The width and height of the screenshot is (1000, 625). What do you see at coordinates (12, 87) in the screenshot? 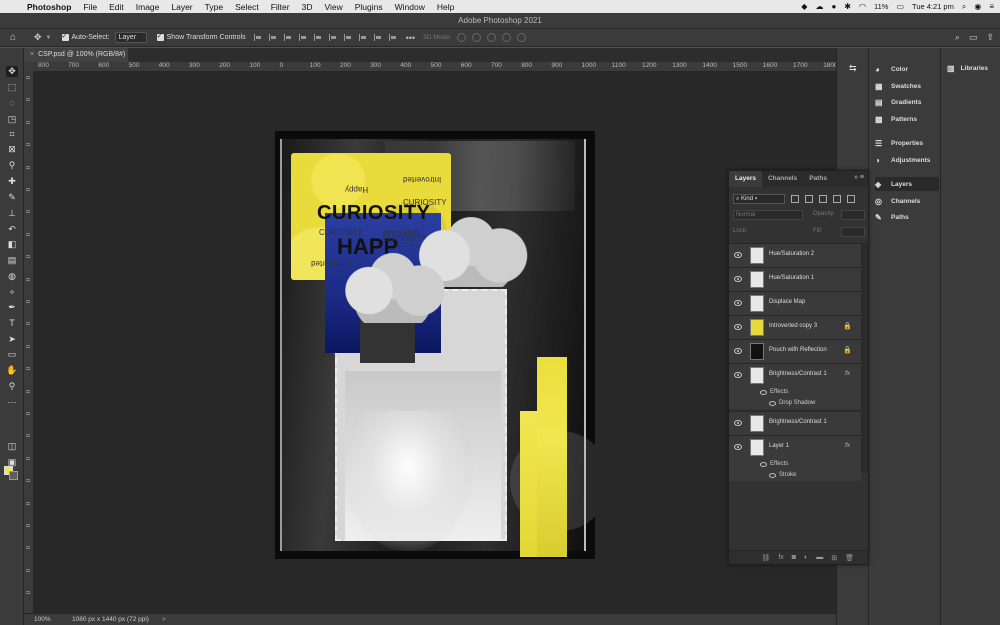
I see `marquee-tool-icon: ⬚` at bounding box center [12, 87].